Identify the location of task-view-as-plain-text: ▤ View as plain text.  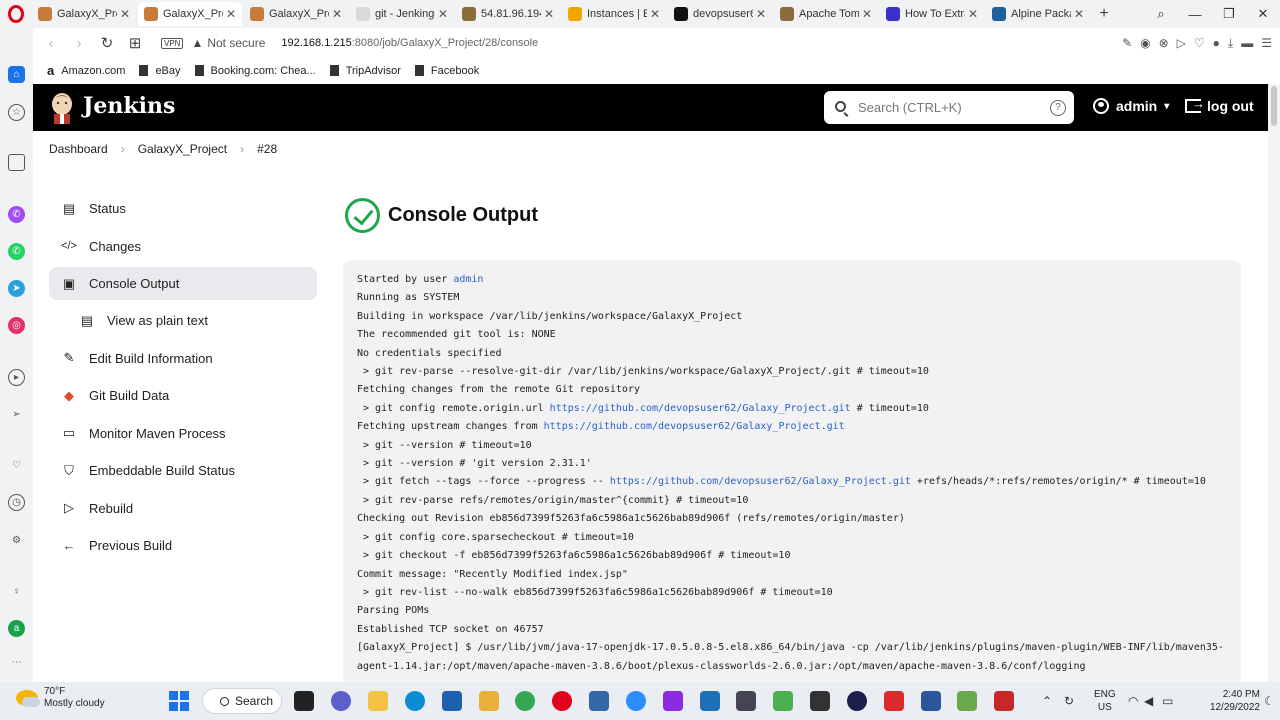
(183, 321).